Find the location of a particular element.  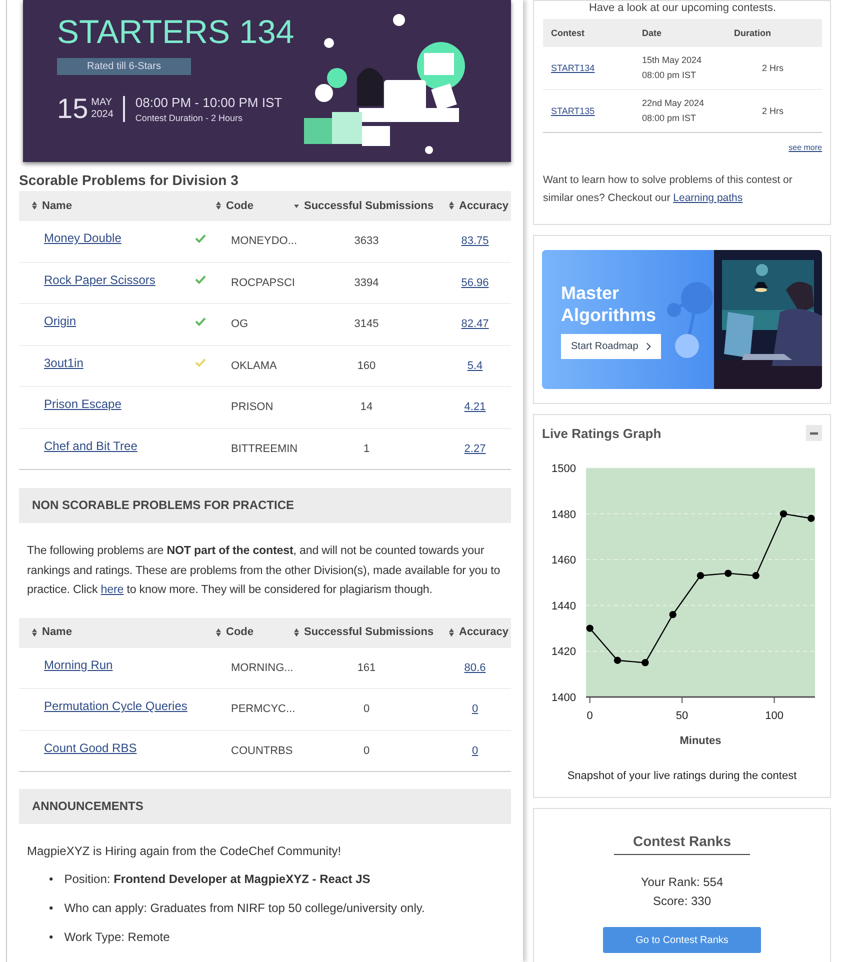

submission-count: 160 is located at coordinates (366, 366).